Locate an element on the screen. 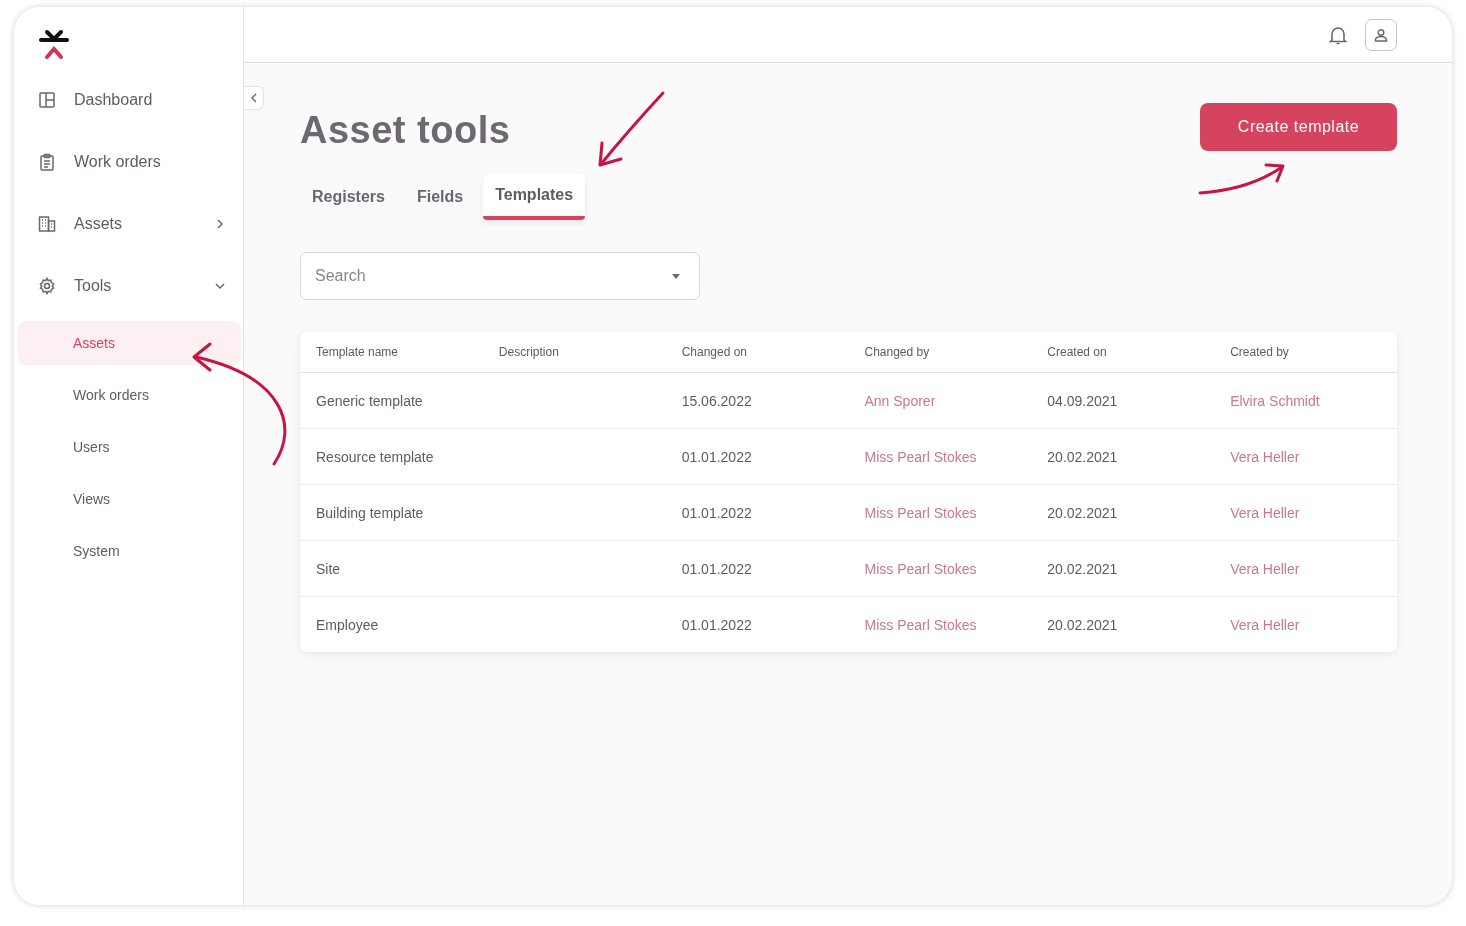 The height and width of the screenshot is (926, 1466). sidebar-subitem: Assets is located at coordinates (129, 343).